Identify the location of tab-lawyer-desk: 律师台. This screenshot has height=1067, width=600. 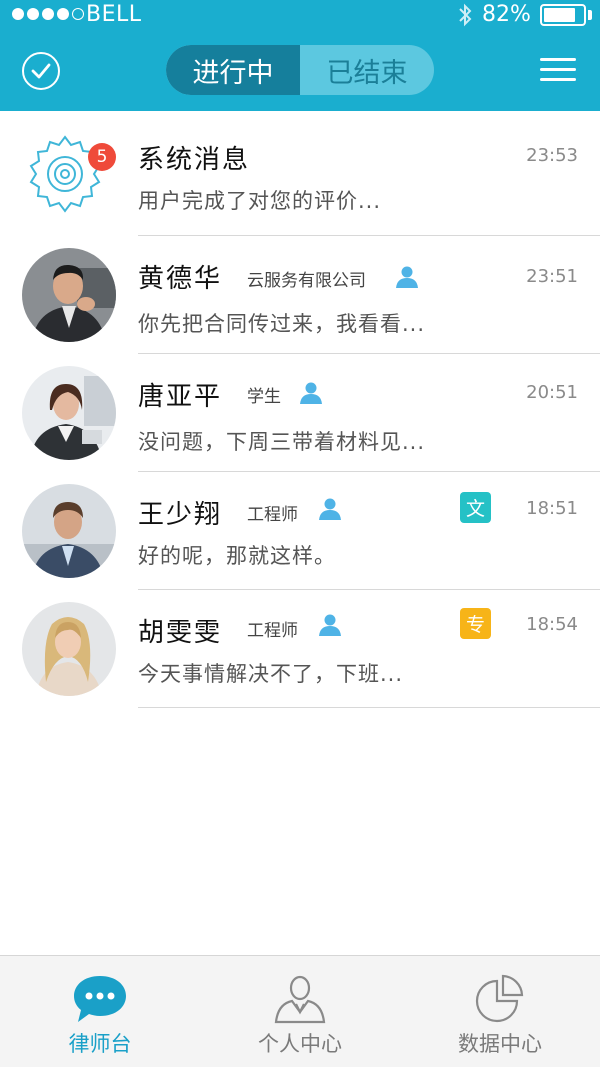
(100, 1011).